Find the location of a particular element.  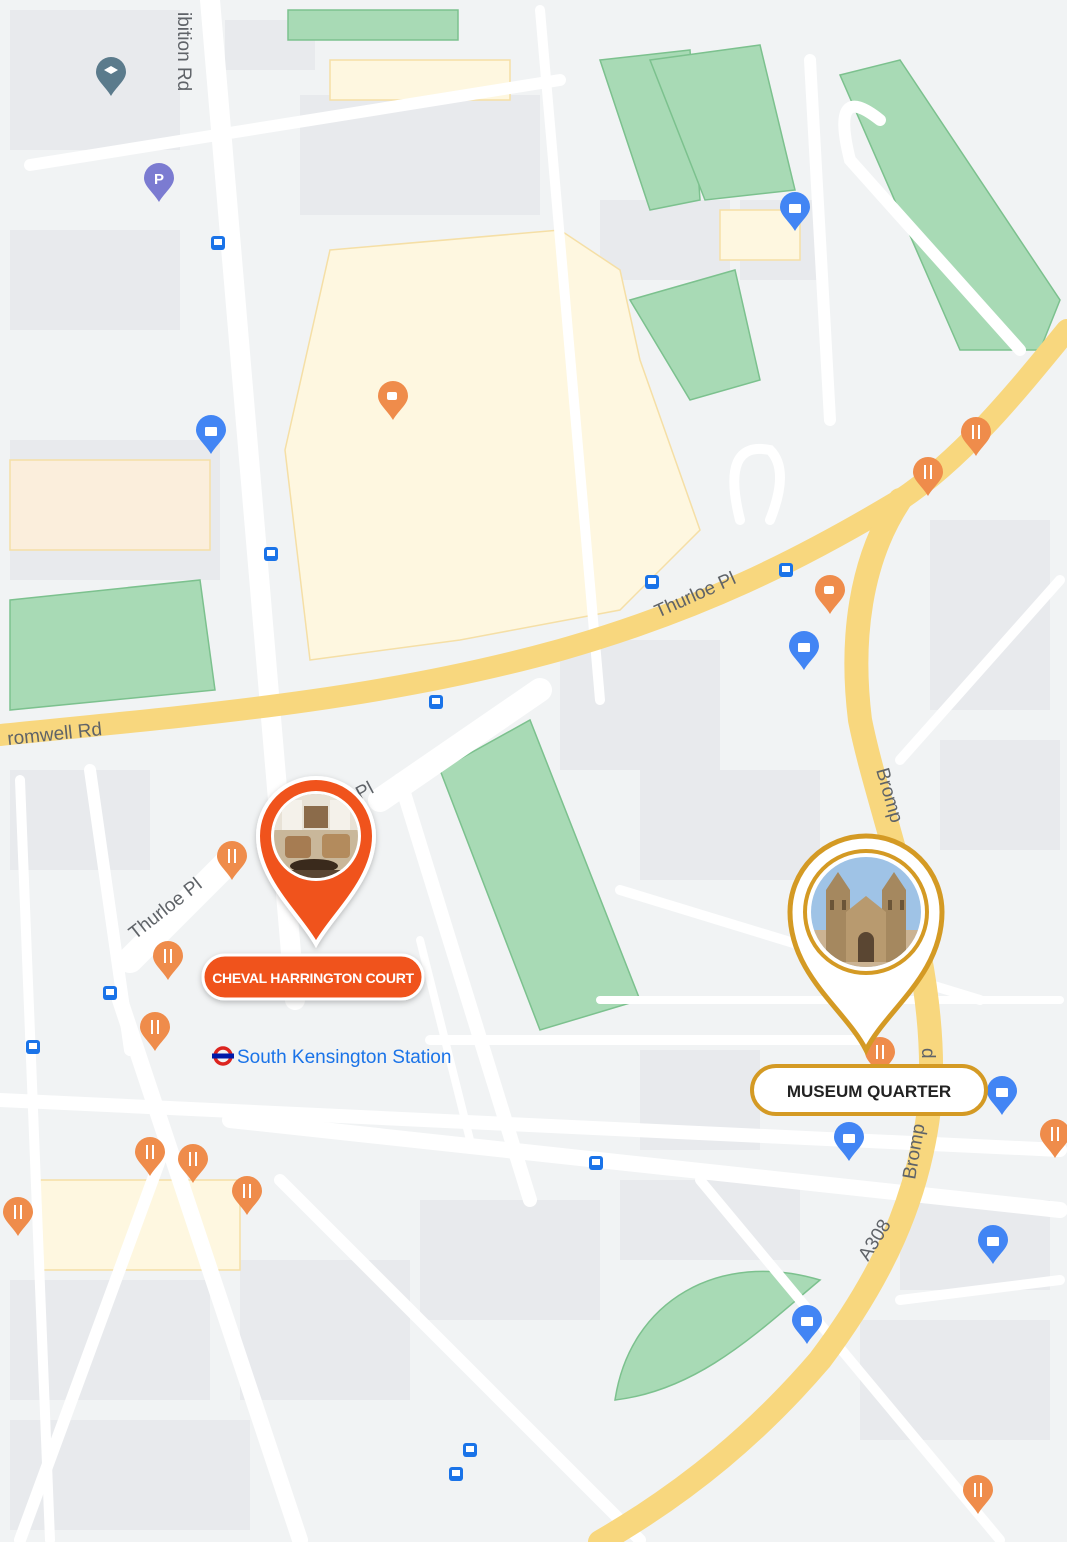

brompton-rd-label-mid: d is located at coordinates (927, 1053).